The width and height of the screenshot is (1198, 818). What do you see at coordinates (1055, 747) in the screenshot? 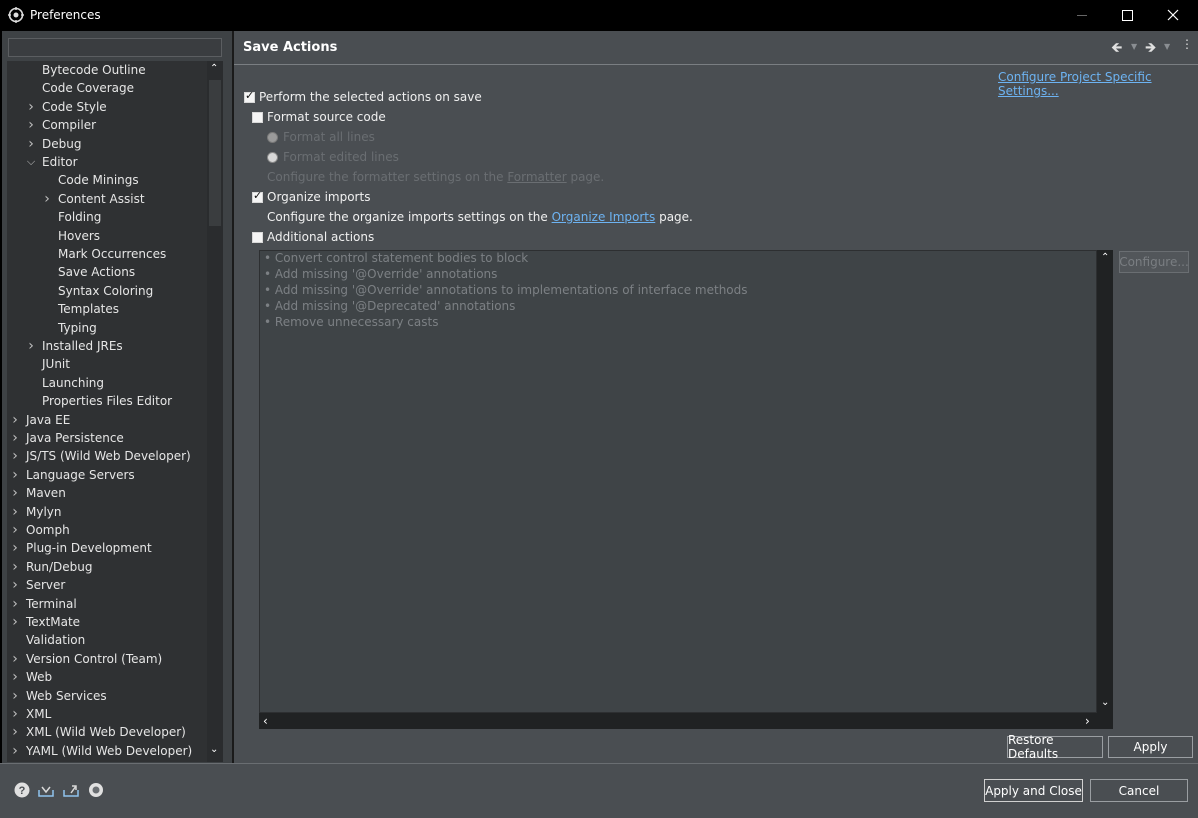
I see `restore-defaults-button: Restore Defaults` at bounding box center [1055, 747].